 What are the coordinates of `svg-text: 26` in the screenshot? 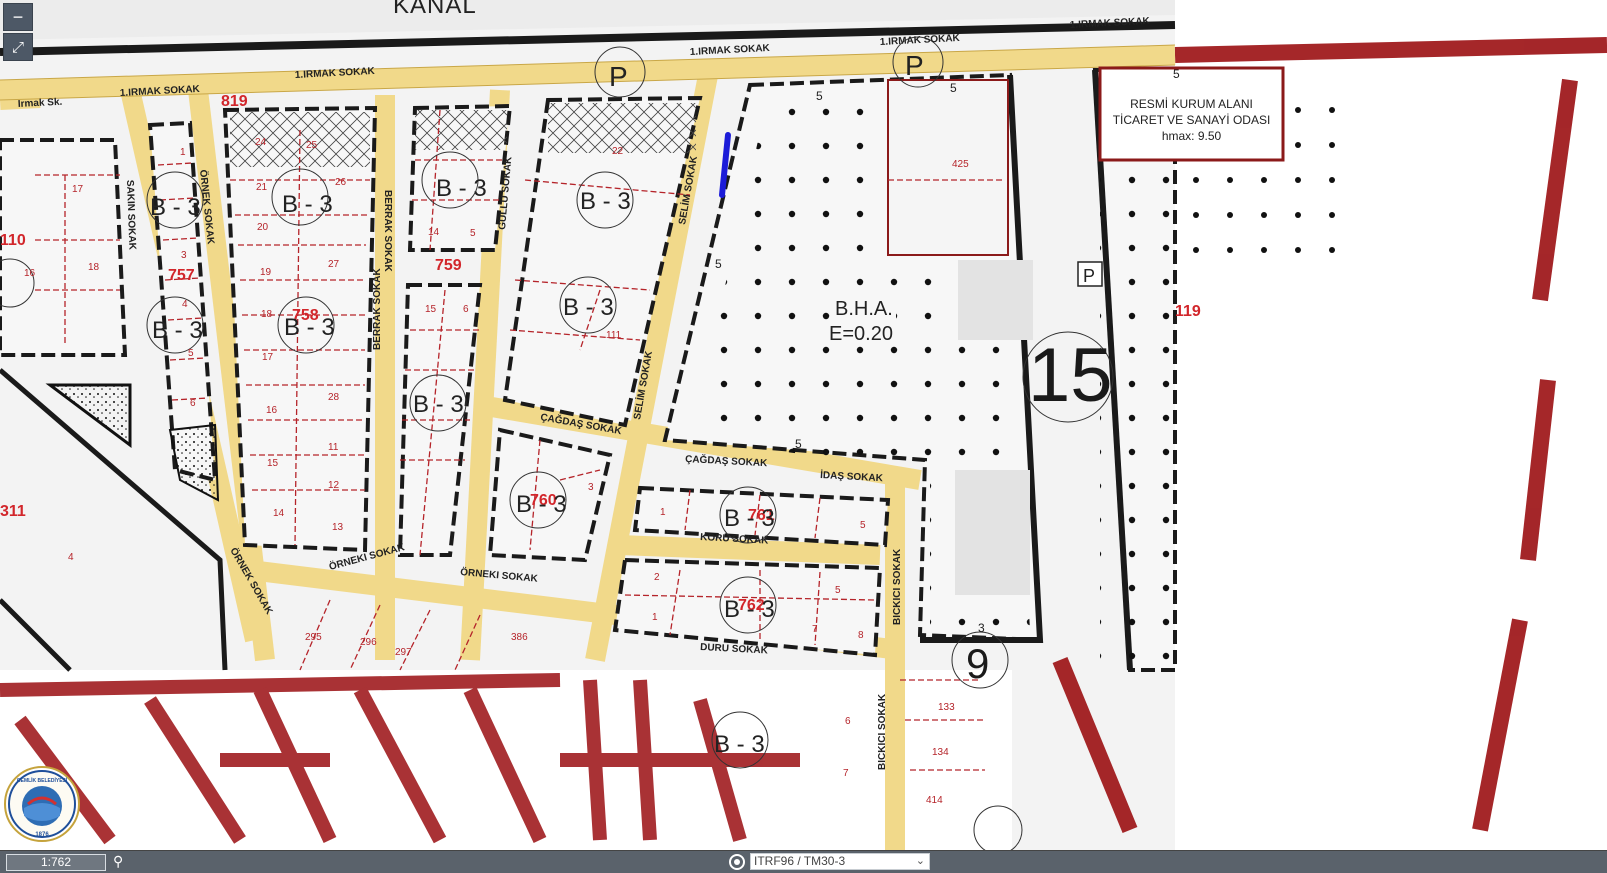 It's located at (341, 182).